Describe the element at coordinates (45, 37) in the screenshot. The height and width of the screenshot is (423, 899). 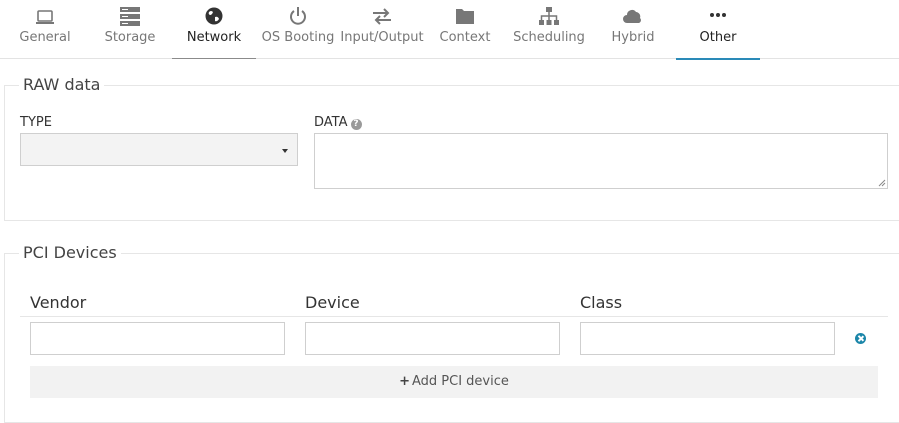
I see `tab-label: General` at that location.